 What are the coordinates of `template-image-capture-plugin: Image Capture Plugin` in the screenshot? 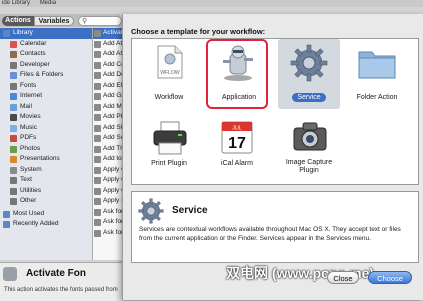 It's located at (309, 149).